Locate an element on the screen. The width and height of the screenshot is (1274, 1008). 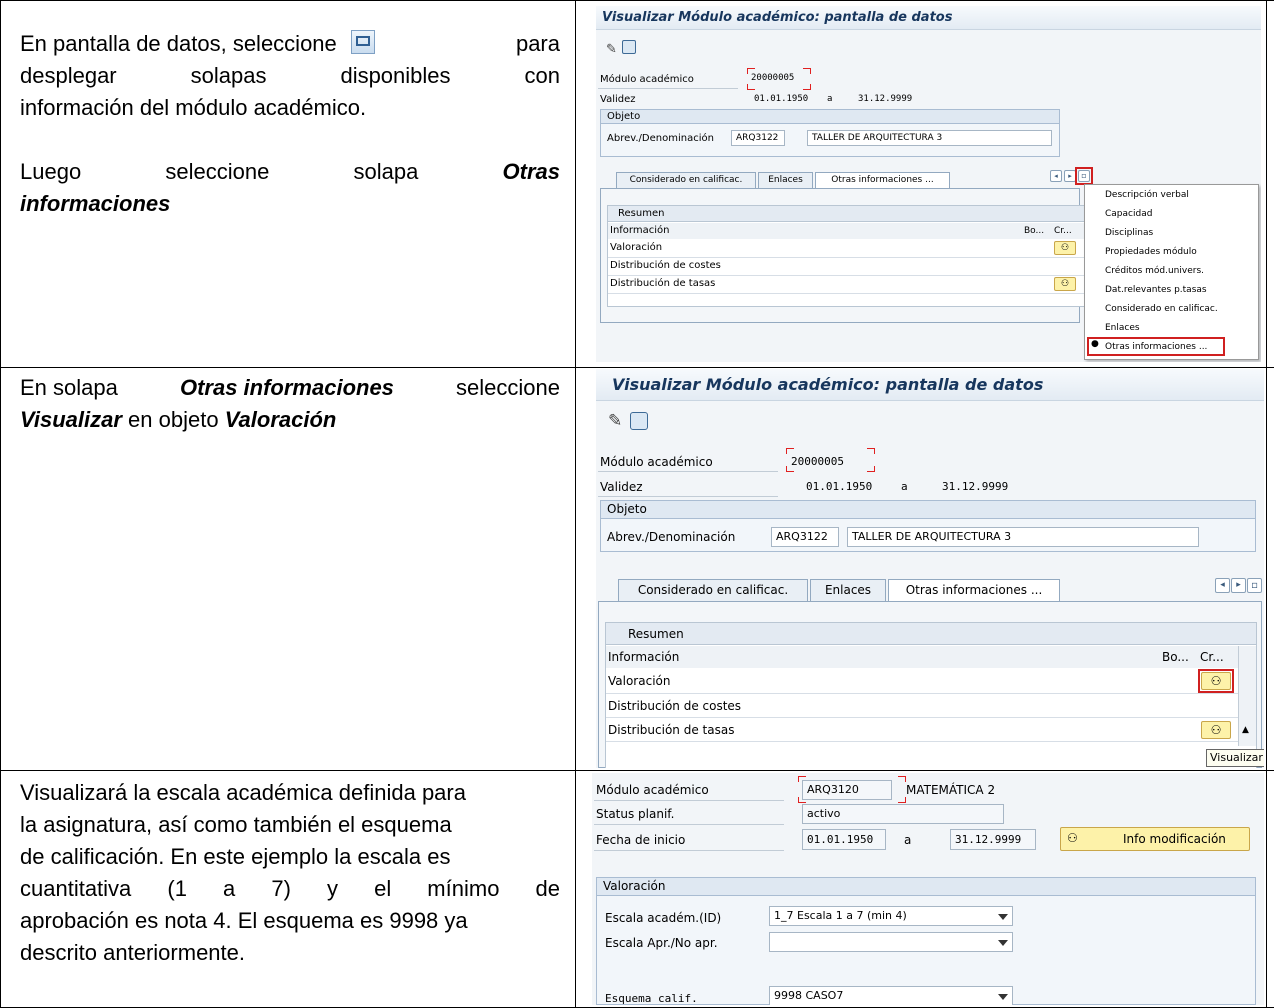
dropdown-arrow-icon is located at coordinates (1003, 917).